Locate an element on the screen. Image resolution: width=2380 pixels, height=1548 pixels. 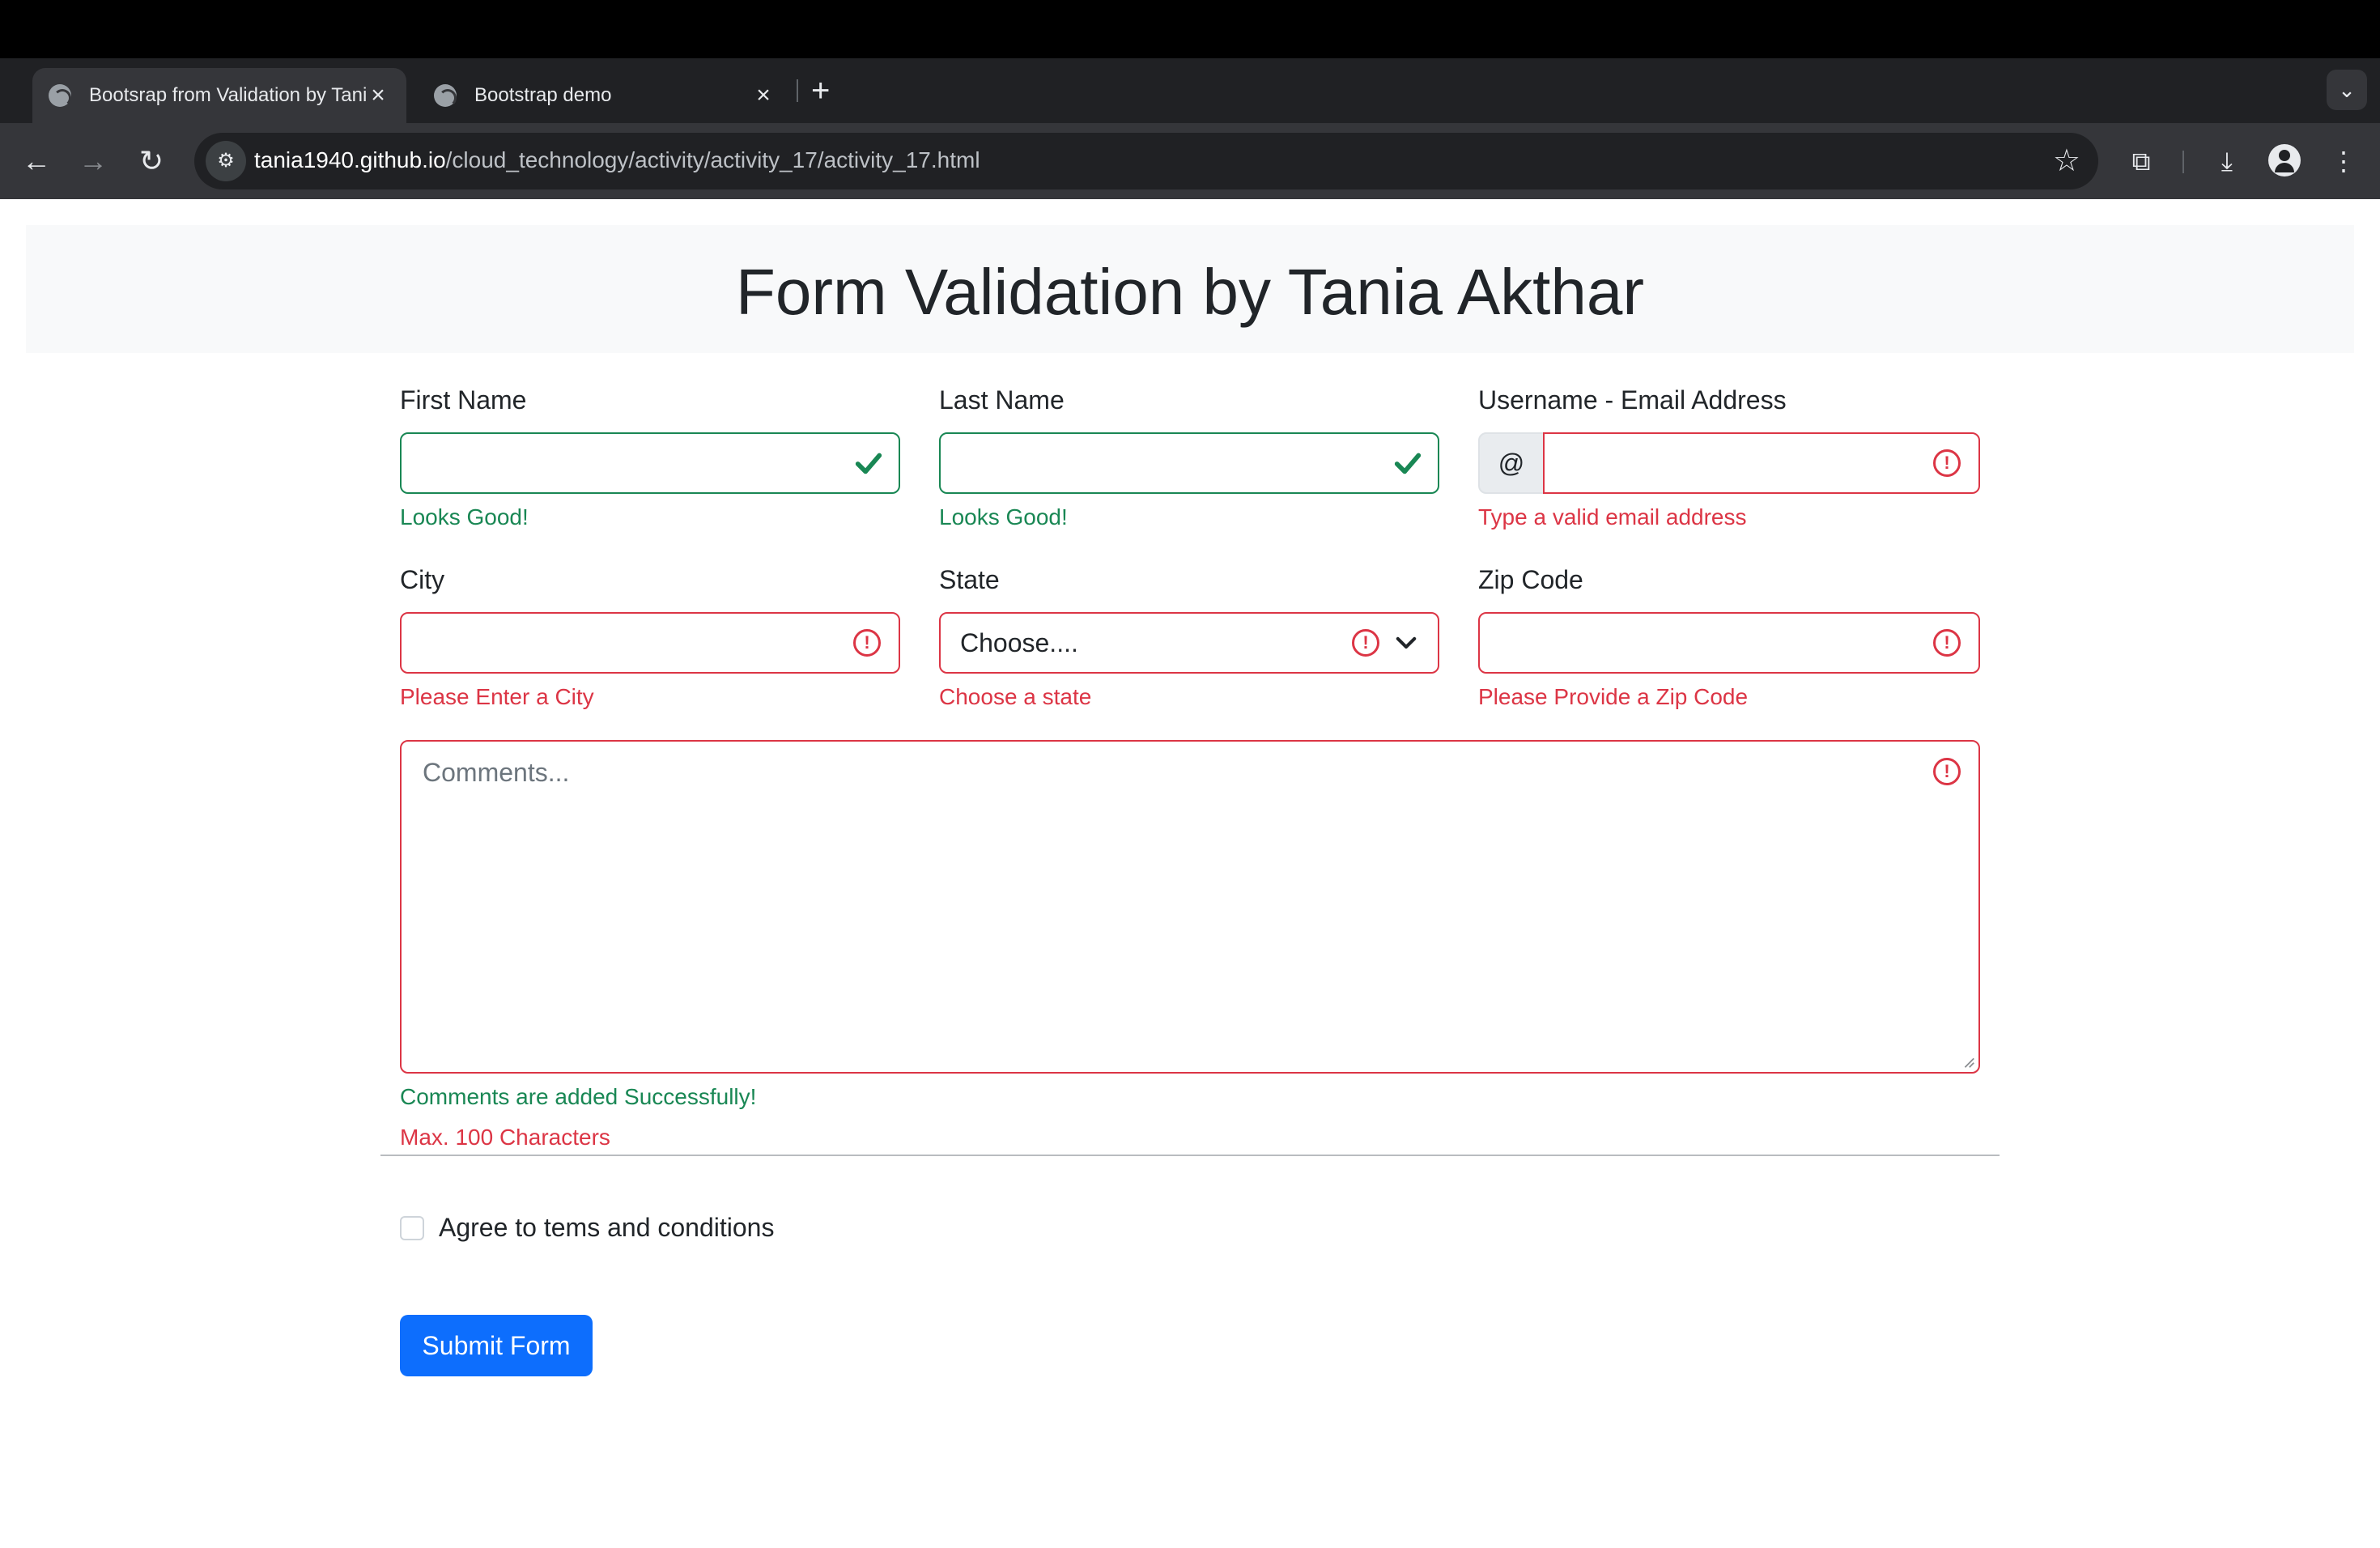
city-input: ! is located at coordinates (650, 643).